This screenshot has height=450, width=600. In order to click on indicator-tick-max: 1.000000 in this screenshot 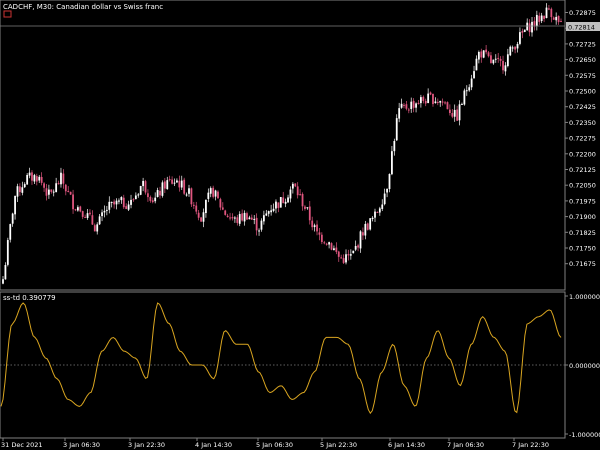, I will do `click(584, 297)`.